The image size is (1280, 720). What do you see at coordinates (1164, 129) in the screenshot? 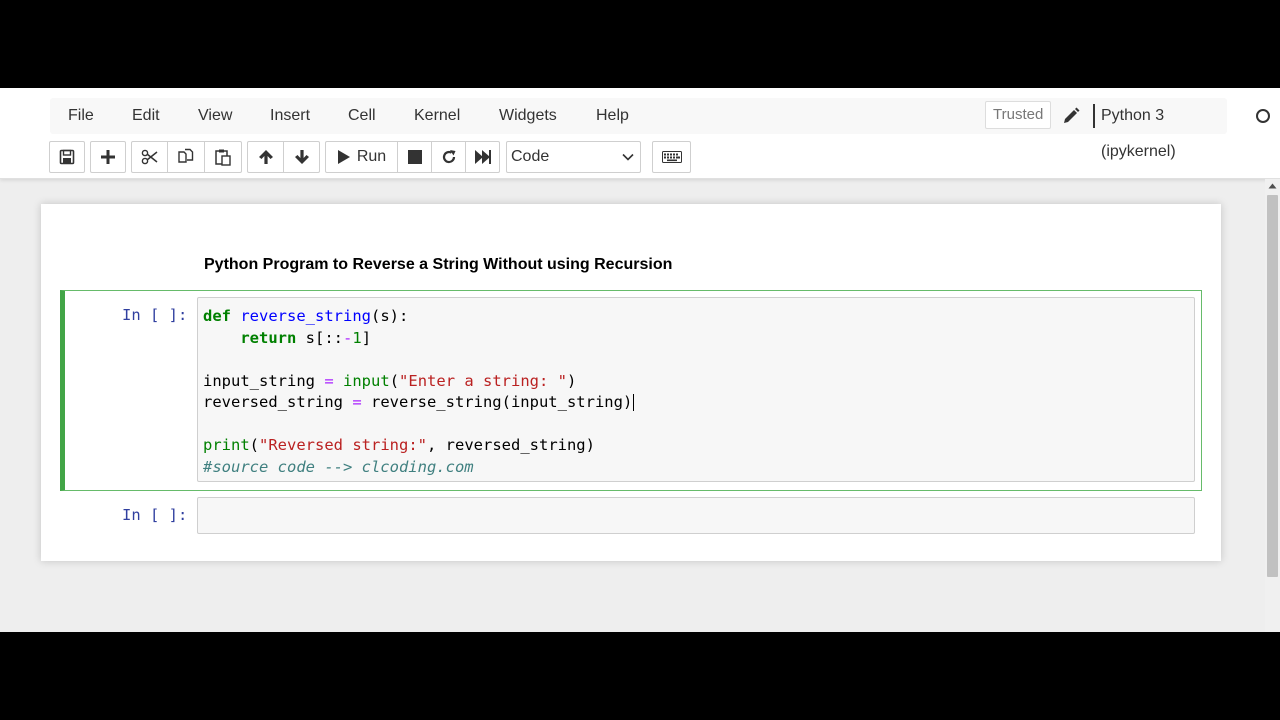
I see `kernel-name: Python 3 (ipykernel)` at bounding box center [1164, 129].